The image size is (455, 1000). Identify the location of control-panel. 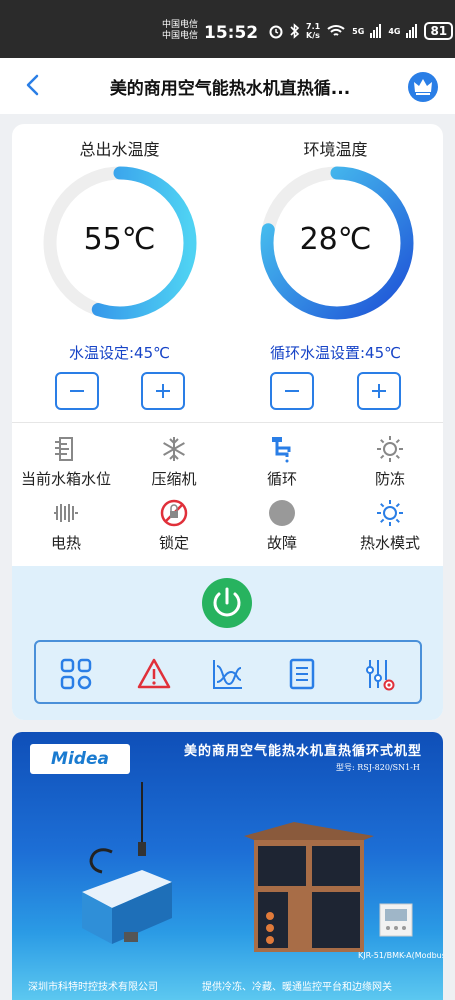
(227, 643).